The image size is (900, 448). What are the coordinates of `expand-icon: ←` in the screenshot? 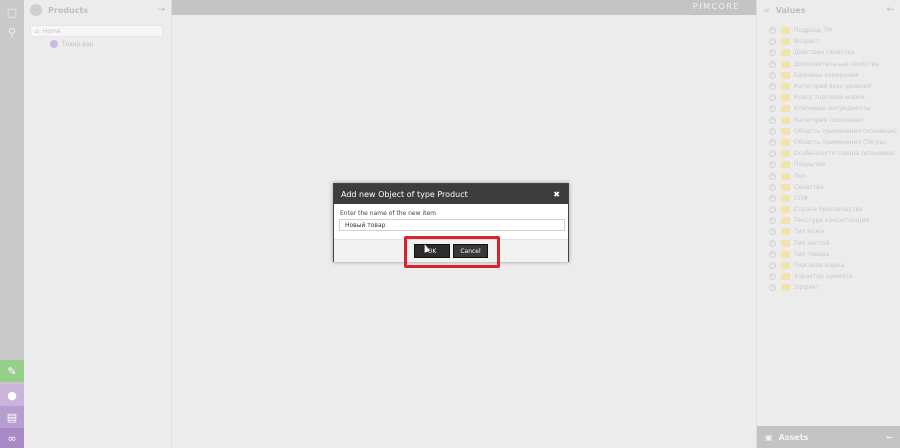 It's located at (889, 437).